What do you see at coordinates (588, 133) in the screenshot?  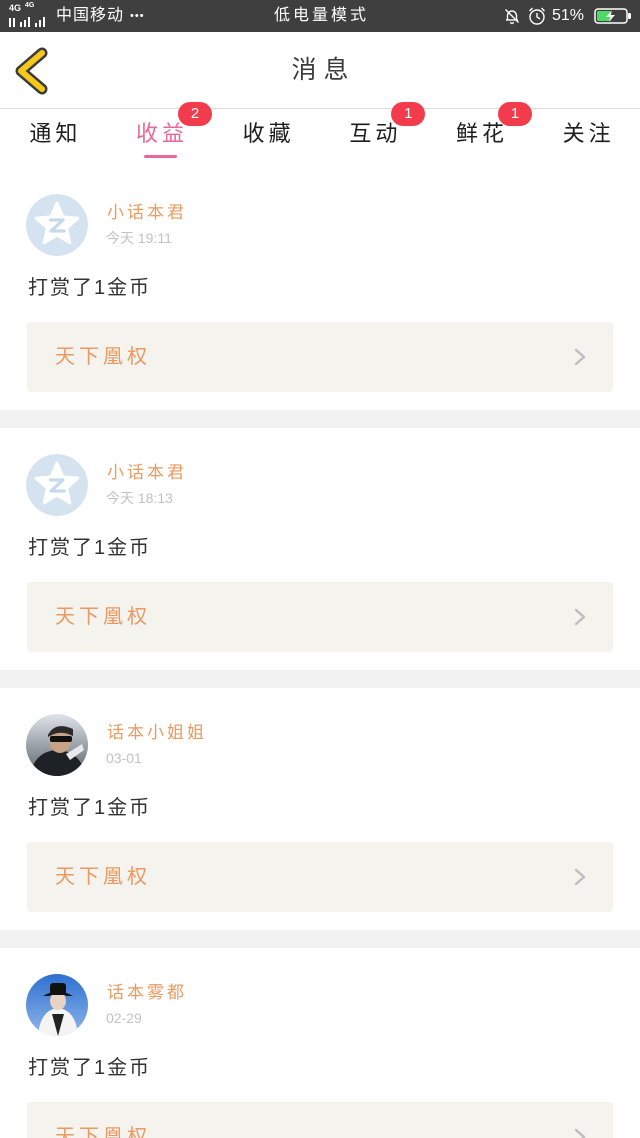 I see `tab-label: 关注` at bounding box center [588, 133].